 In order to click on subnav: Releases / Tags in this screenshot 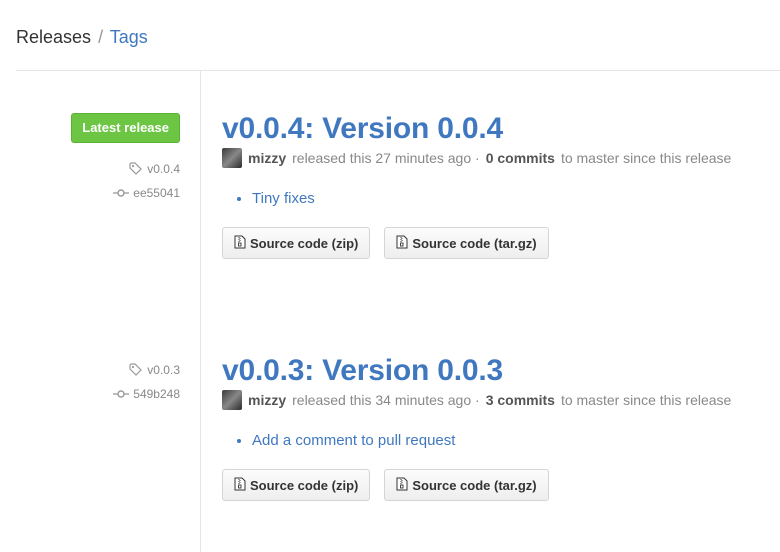, I will do `click(82, 37)`.